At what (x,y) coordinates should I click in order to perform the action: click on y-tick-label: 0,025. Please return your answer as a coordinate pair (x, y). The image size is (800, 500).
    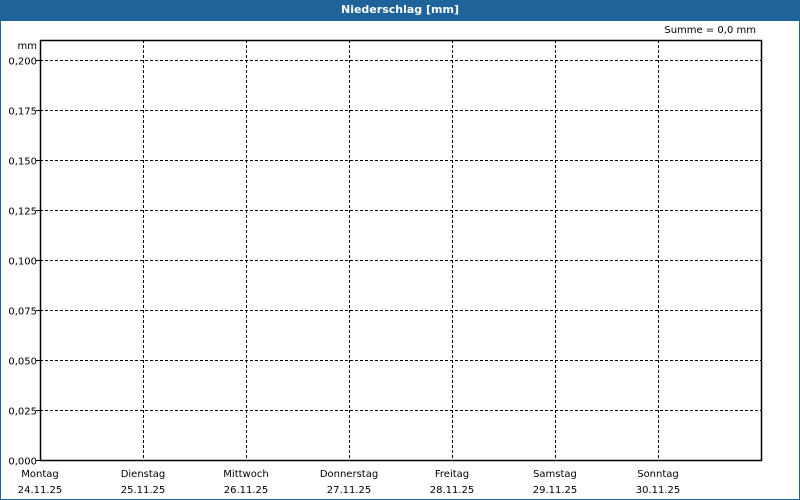
    Looking at the image, I should click on (22, 412).